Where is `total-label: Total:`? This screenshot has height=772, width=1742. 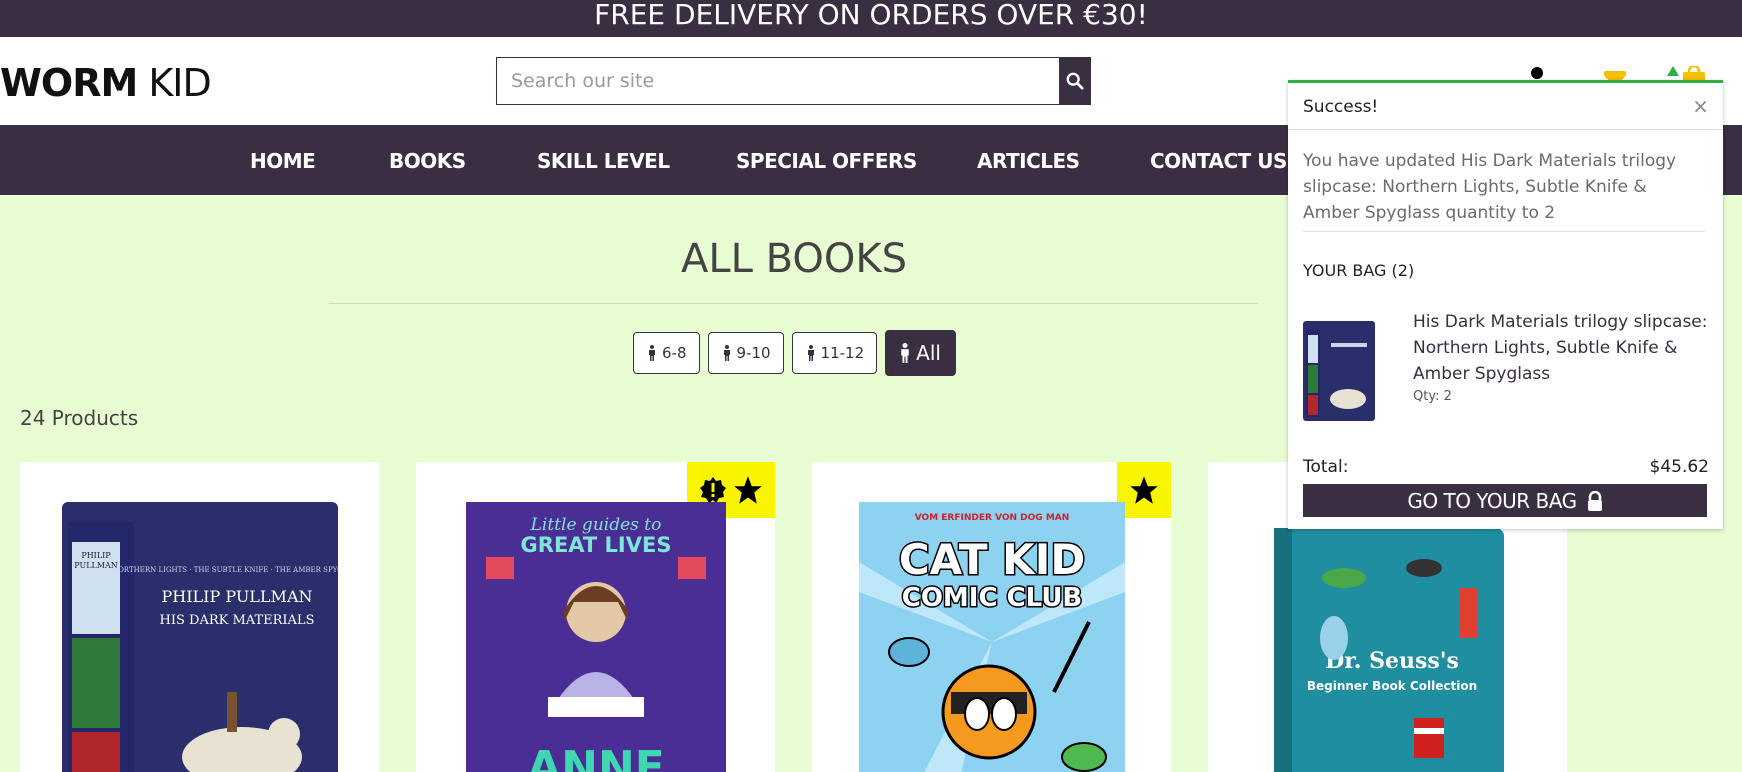
total-label: Total: is located at coordinates (1326, 467).